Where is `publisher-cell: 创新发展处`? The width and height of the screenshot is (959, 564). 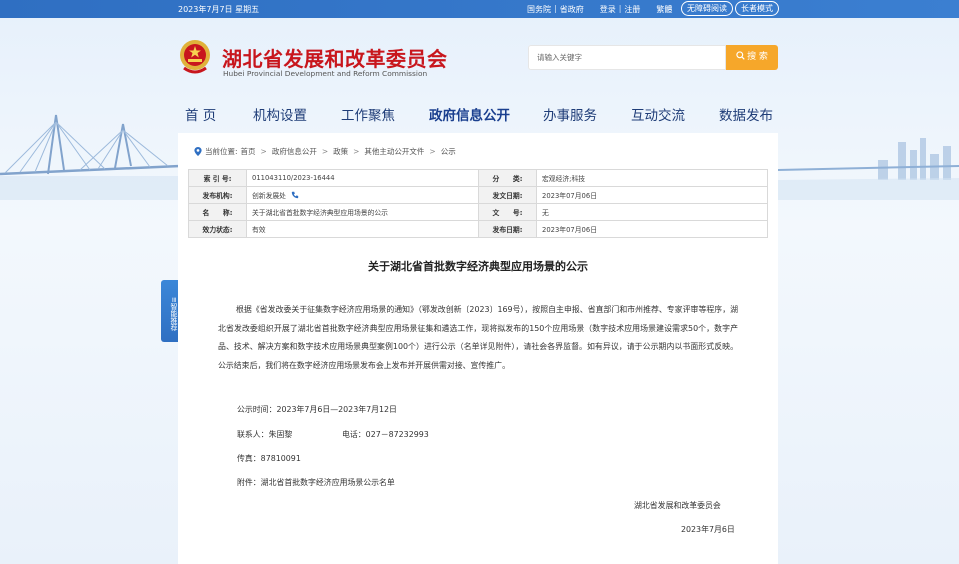 publisher-cell: 创新发展处 is located at coordinates (362, 195).